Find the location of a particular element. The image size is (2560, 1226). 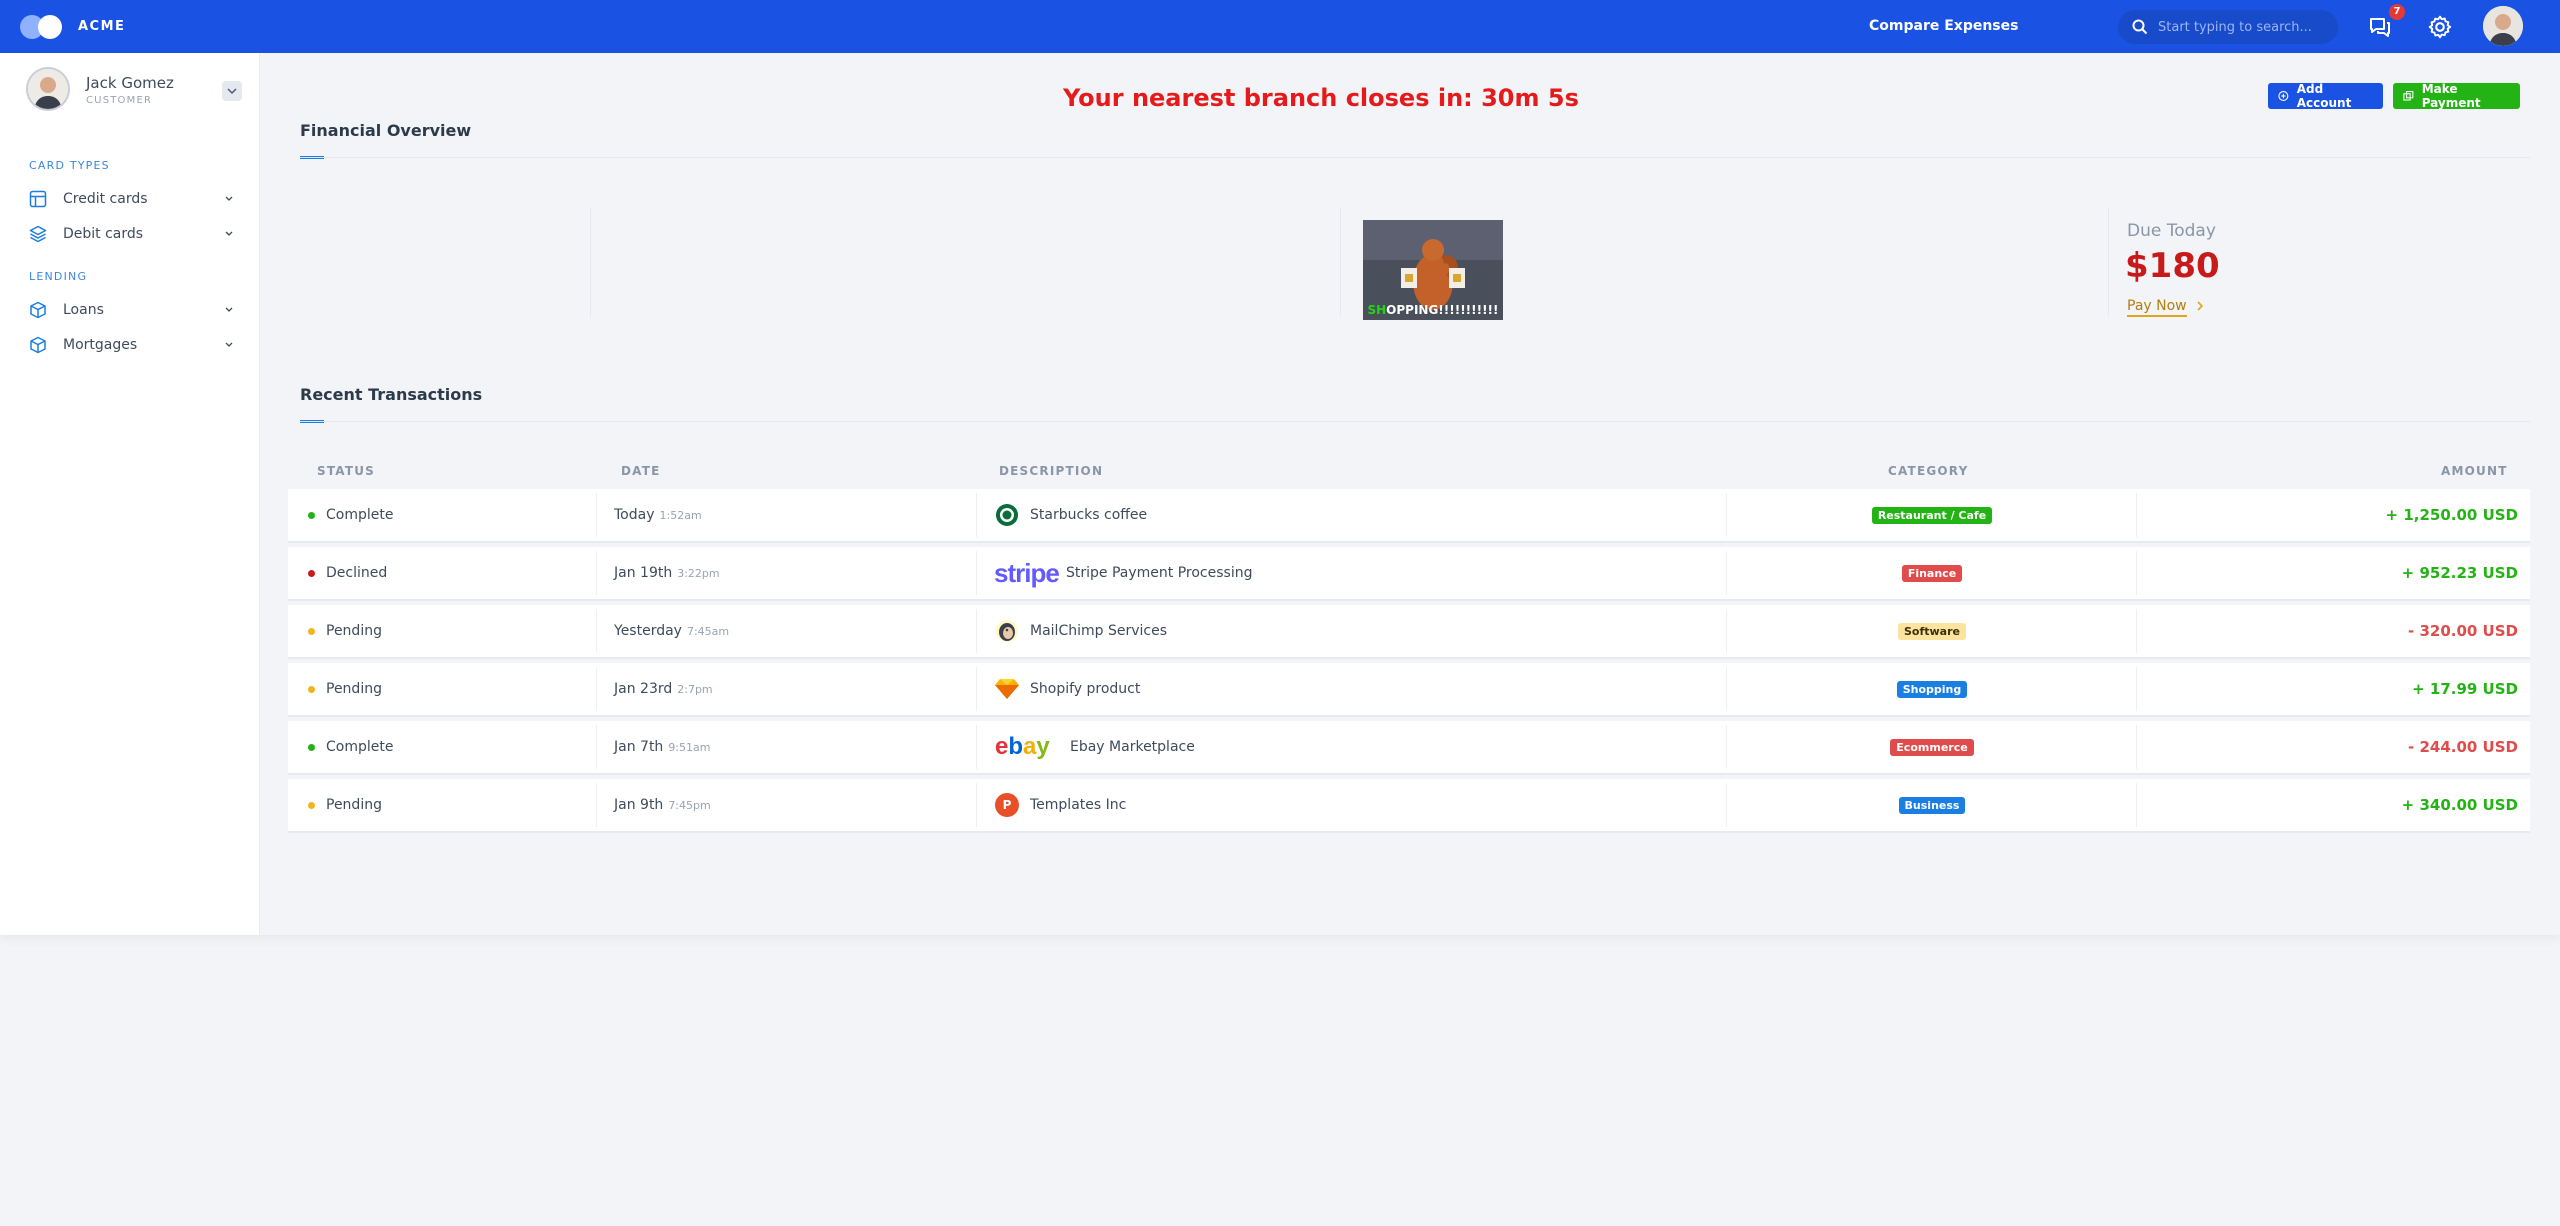

sidebar-item-loans: Loans is located at coordinates (131, 310).